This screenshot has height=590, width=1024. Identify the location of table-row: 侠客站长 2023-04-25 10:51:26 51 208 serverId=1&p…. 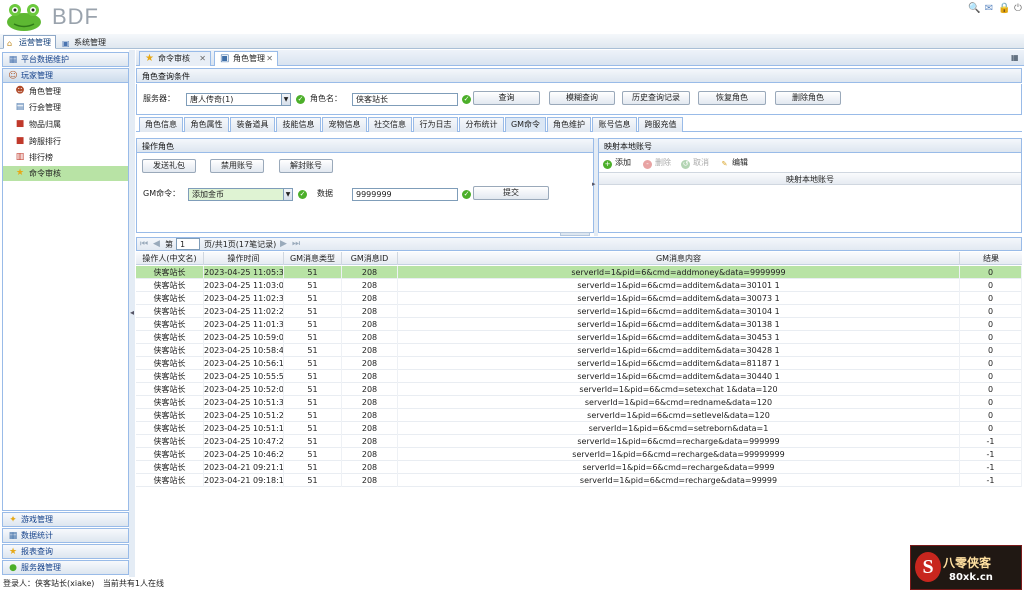
(579, 415).